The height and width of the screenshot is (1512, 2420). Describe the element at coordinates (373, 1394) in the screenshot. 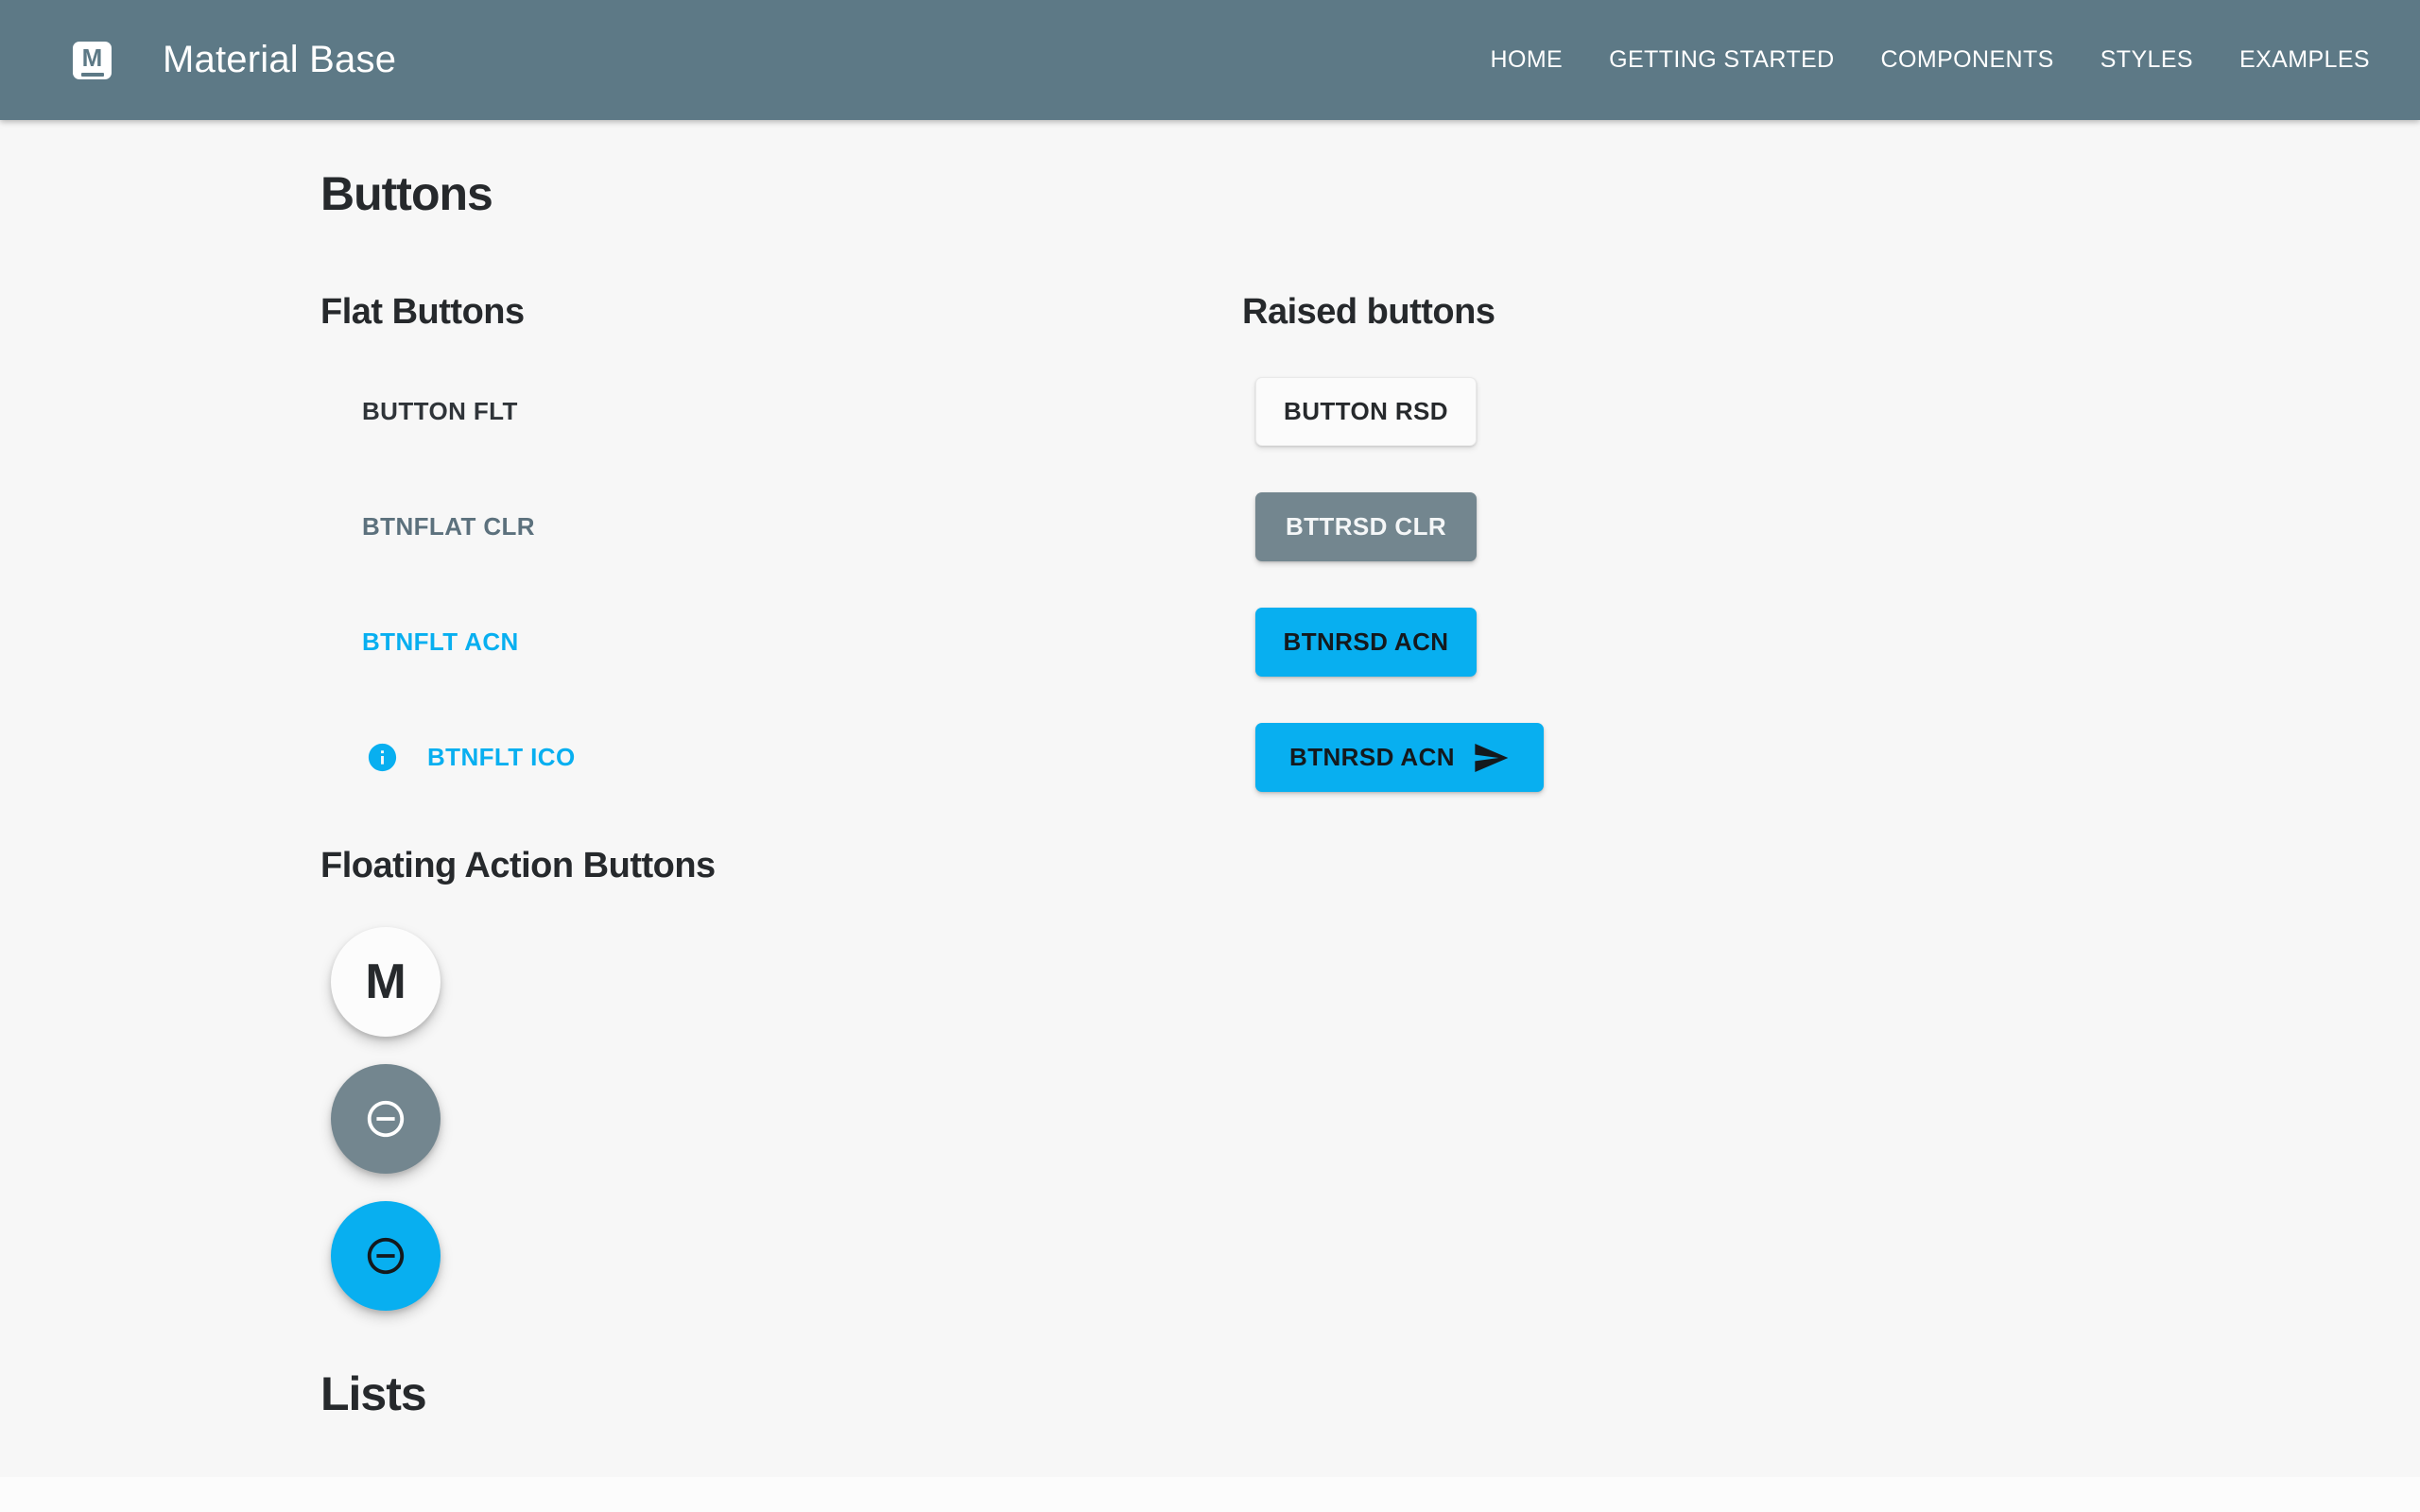

I see `lists-section-title: Lists` at that location.